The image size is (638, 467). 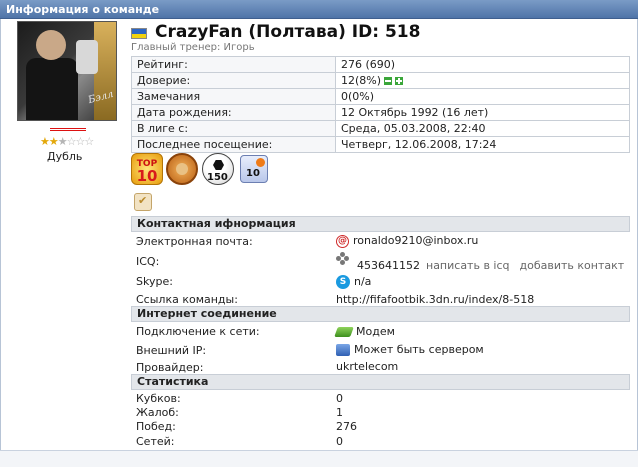 I want to click on coin-award-center, so click(x=182, y=169).